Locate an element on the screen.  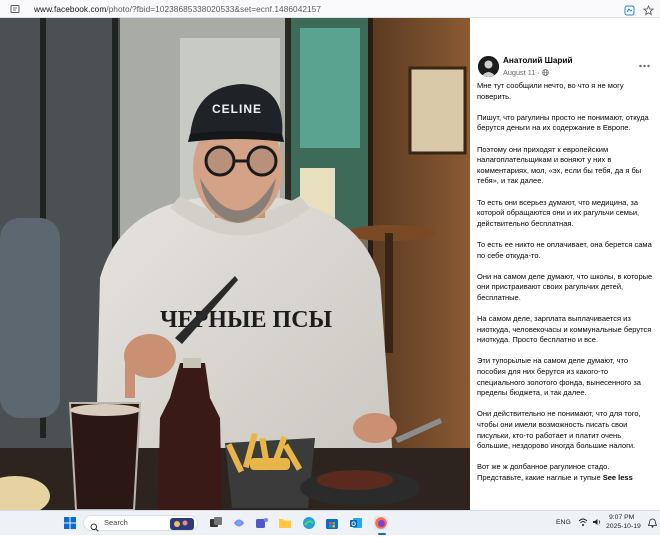
svg-text: O is located at coordinates (353, 525).